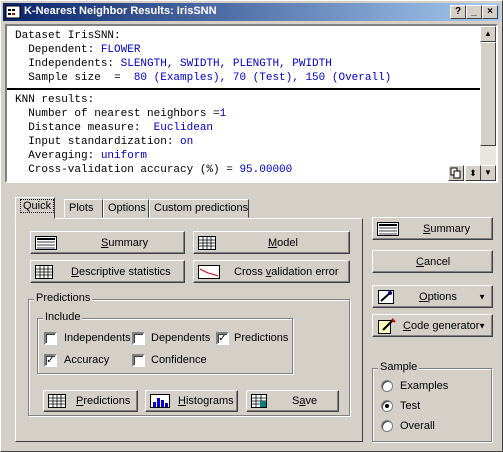  What do you see at coordinates (222, 338) in the screenshot?
I see `predictions-checkbox: ✓` at bounding box center [222, 338].